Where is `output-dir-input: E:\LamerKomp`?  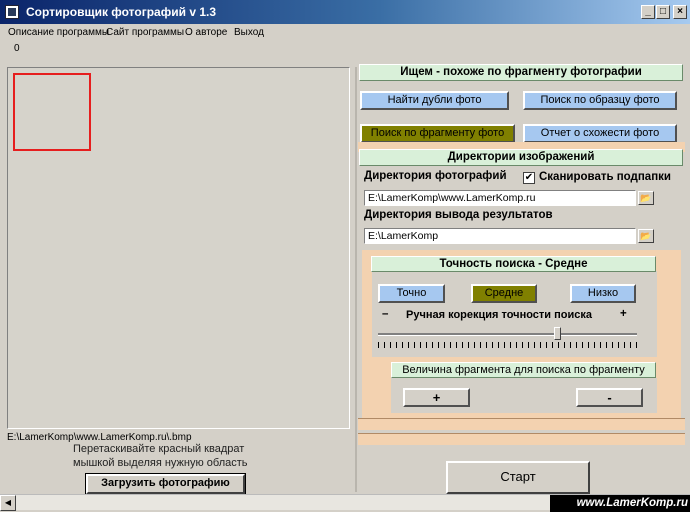
output-dir-input: E:\LamerKomp is located at coordinates (500, 236).